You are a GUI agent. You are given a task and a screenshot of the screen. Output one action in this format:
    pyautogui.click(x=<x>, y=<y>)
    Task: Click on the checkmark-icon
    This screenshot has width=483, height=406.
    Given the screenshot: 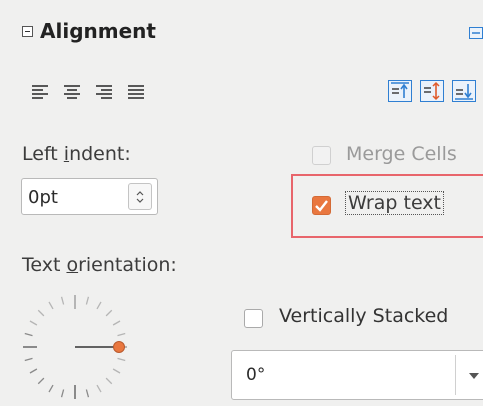 What is the action you would take?
    pyautogui.click(x=321, y=206)
    